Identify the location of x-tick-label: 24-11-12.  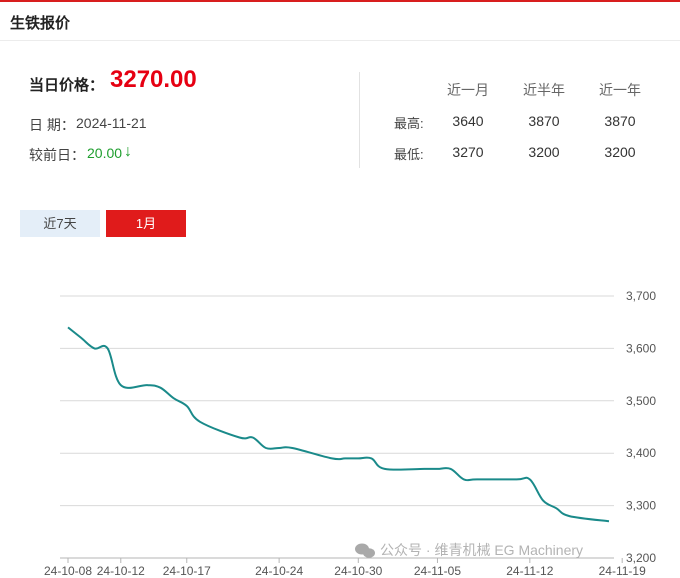
(529, 571).